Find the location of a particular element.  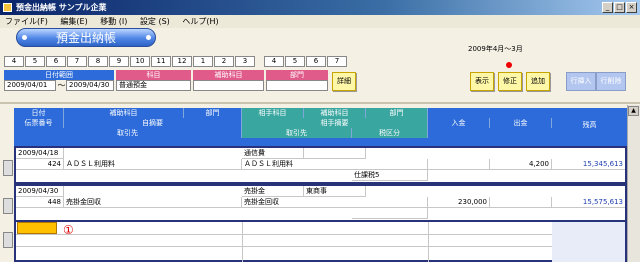

row-slip-no: 424 is located at coordinates (40, 164).